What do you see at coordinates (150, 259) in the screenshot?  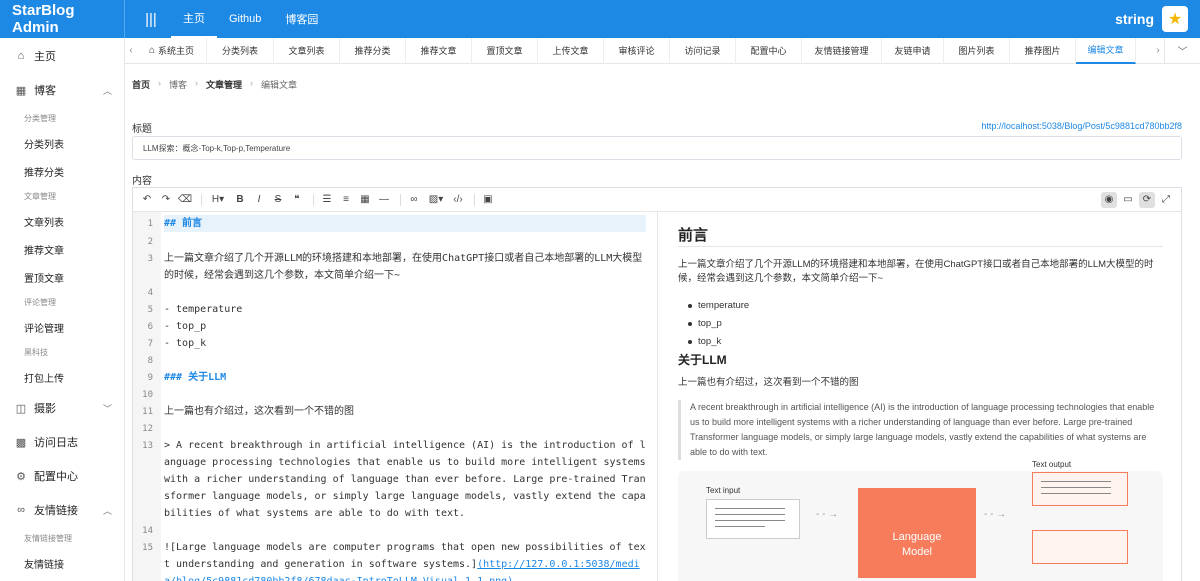 I see `line-number: 3` at bounding box center [150, 259].